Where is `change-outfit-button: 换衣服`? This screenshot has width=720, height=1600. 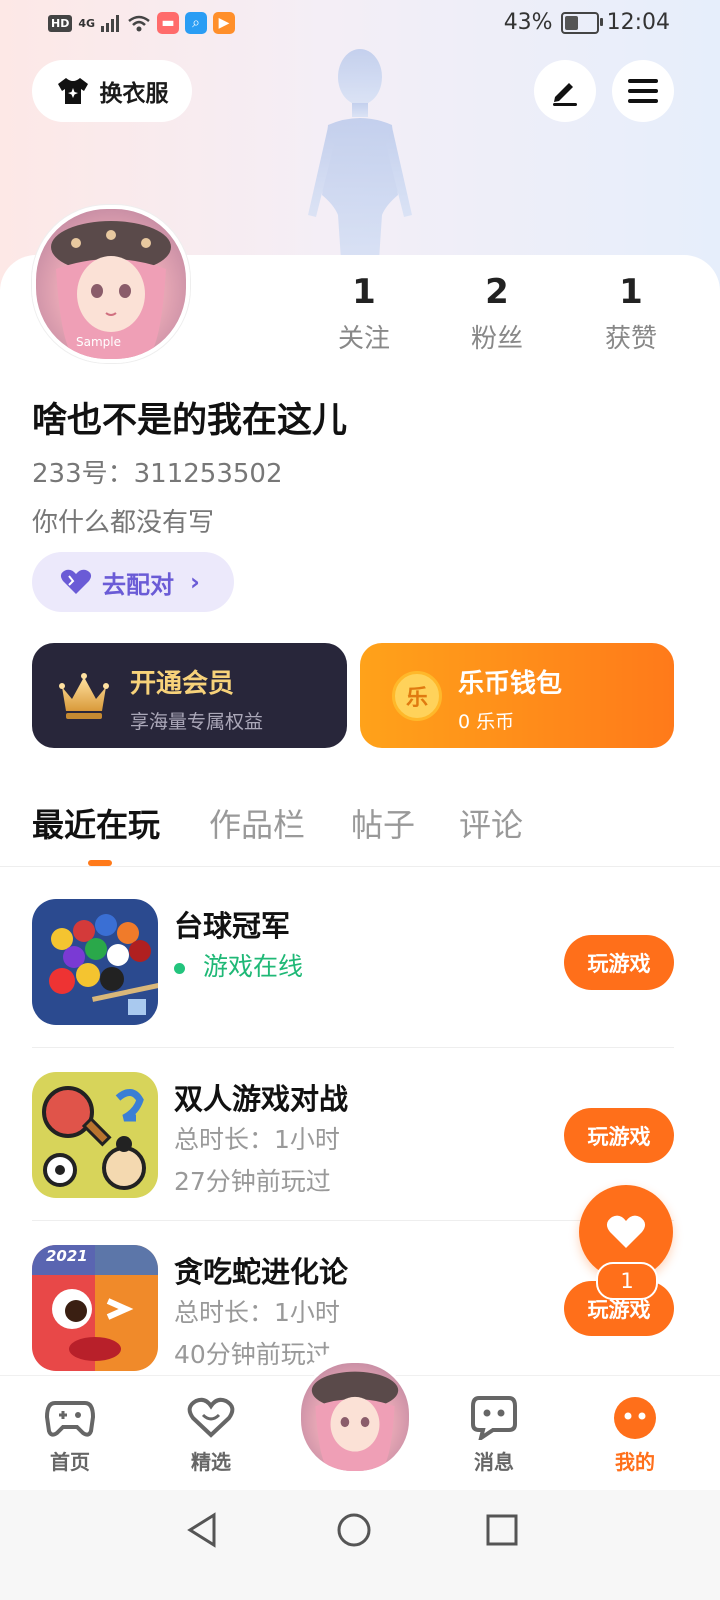 change-outfit-button: 换衣服 is located at coordinates (112, 91).